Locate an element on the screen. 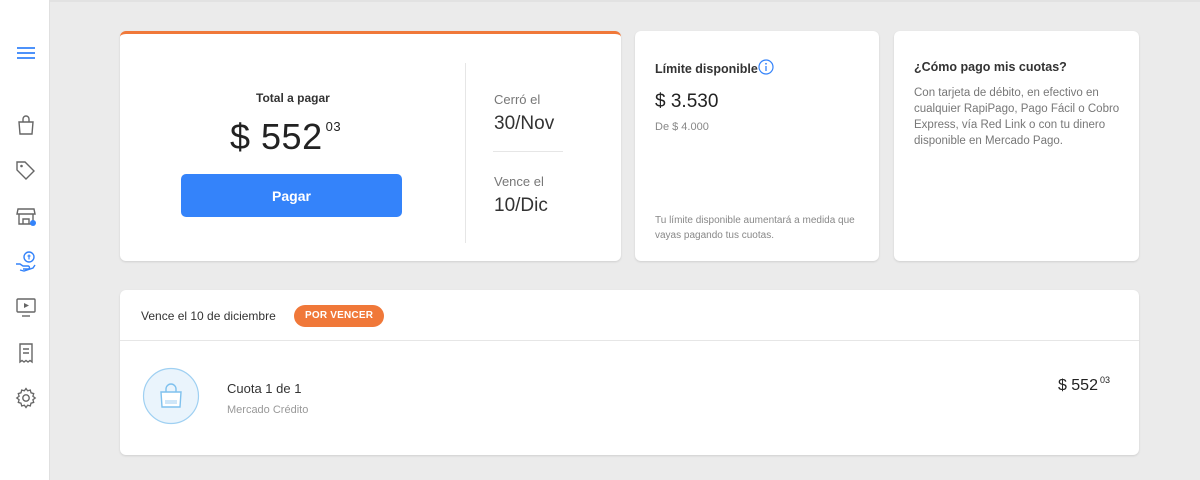  total-label: Total a pagar is located at coordinates (293, 98).